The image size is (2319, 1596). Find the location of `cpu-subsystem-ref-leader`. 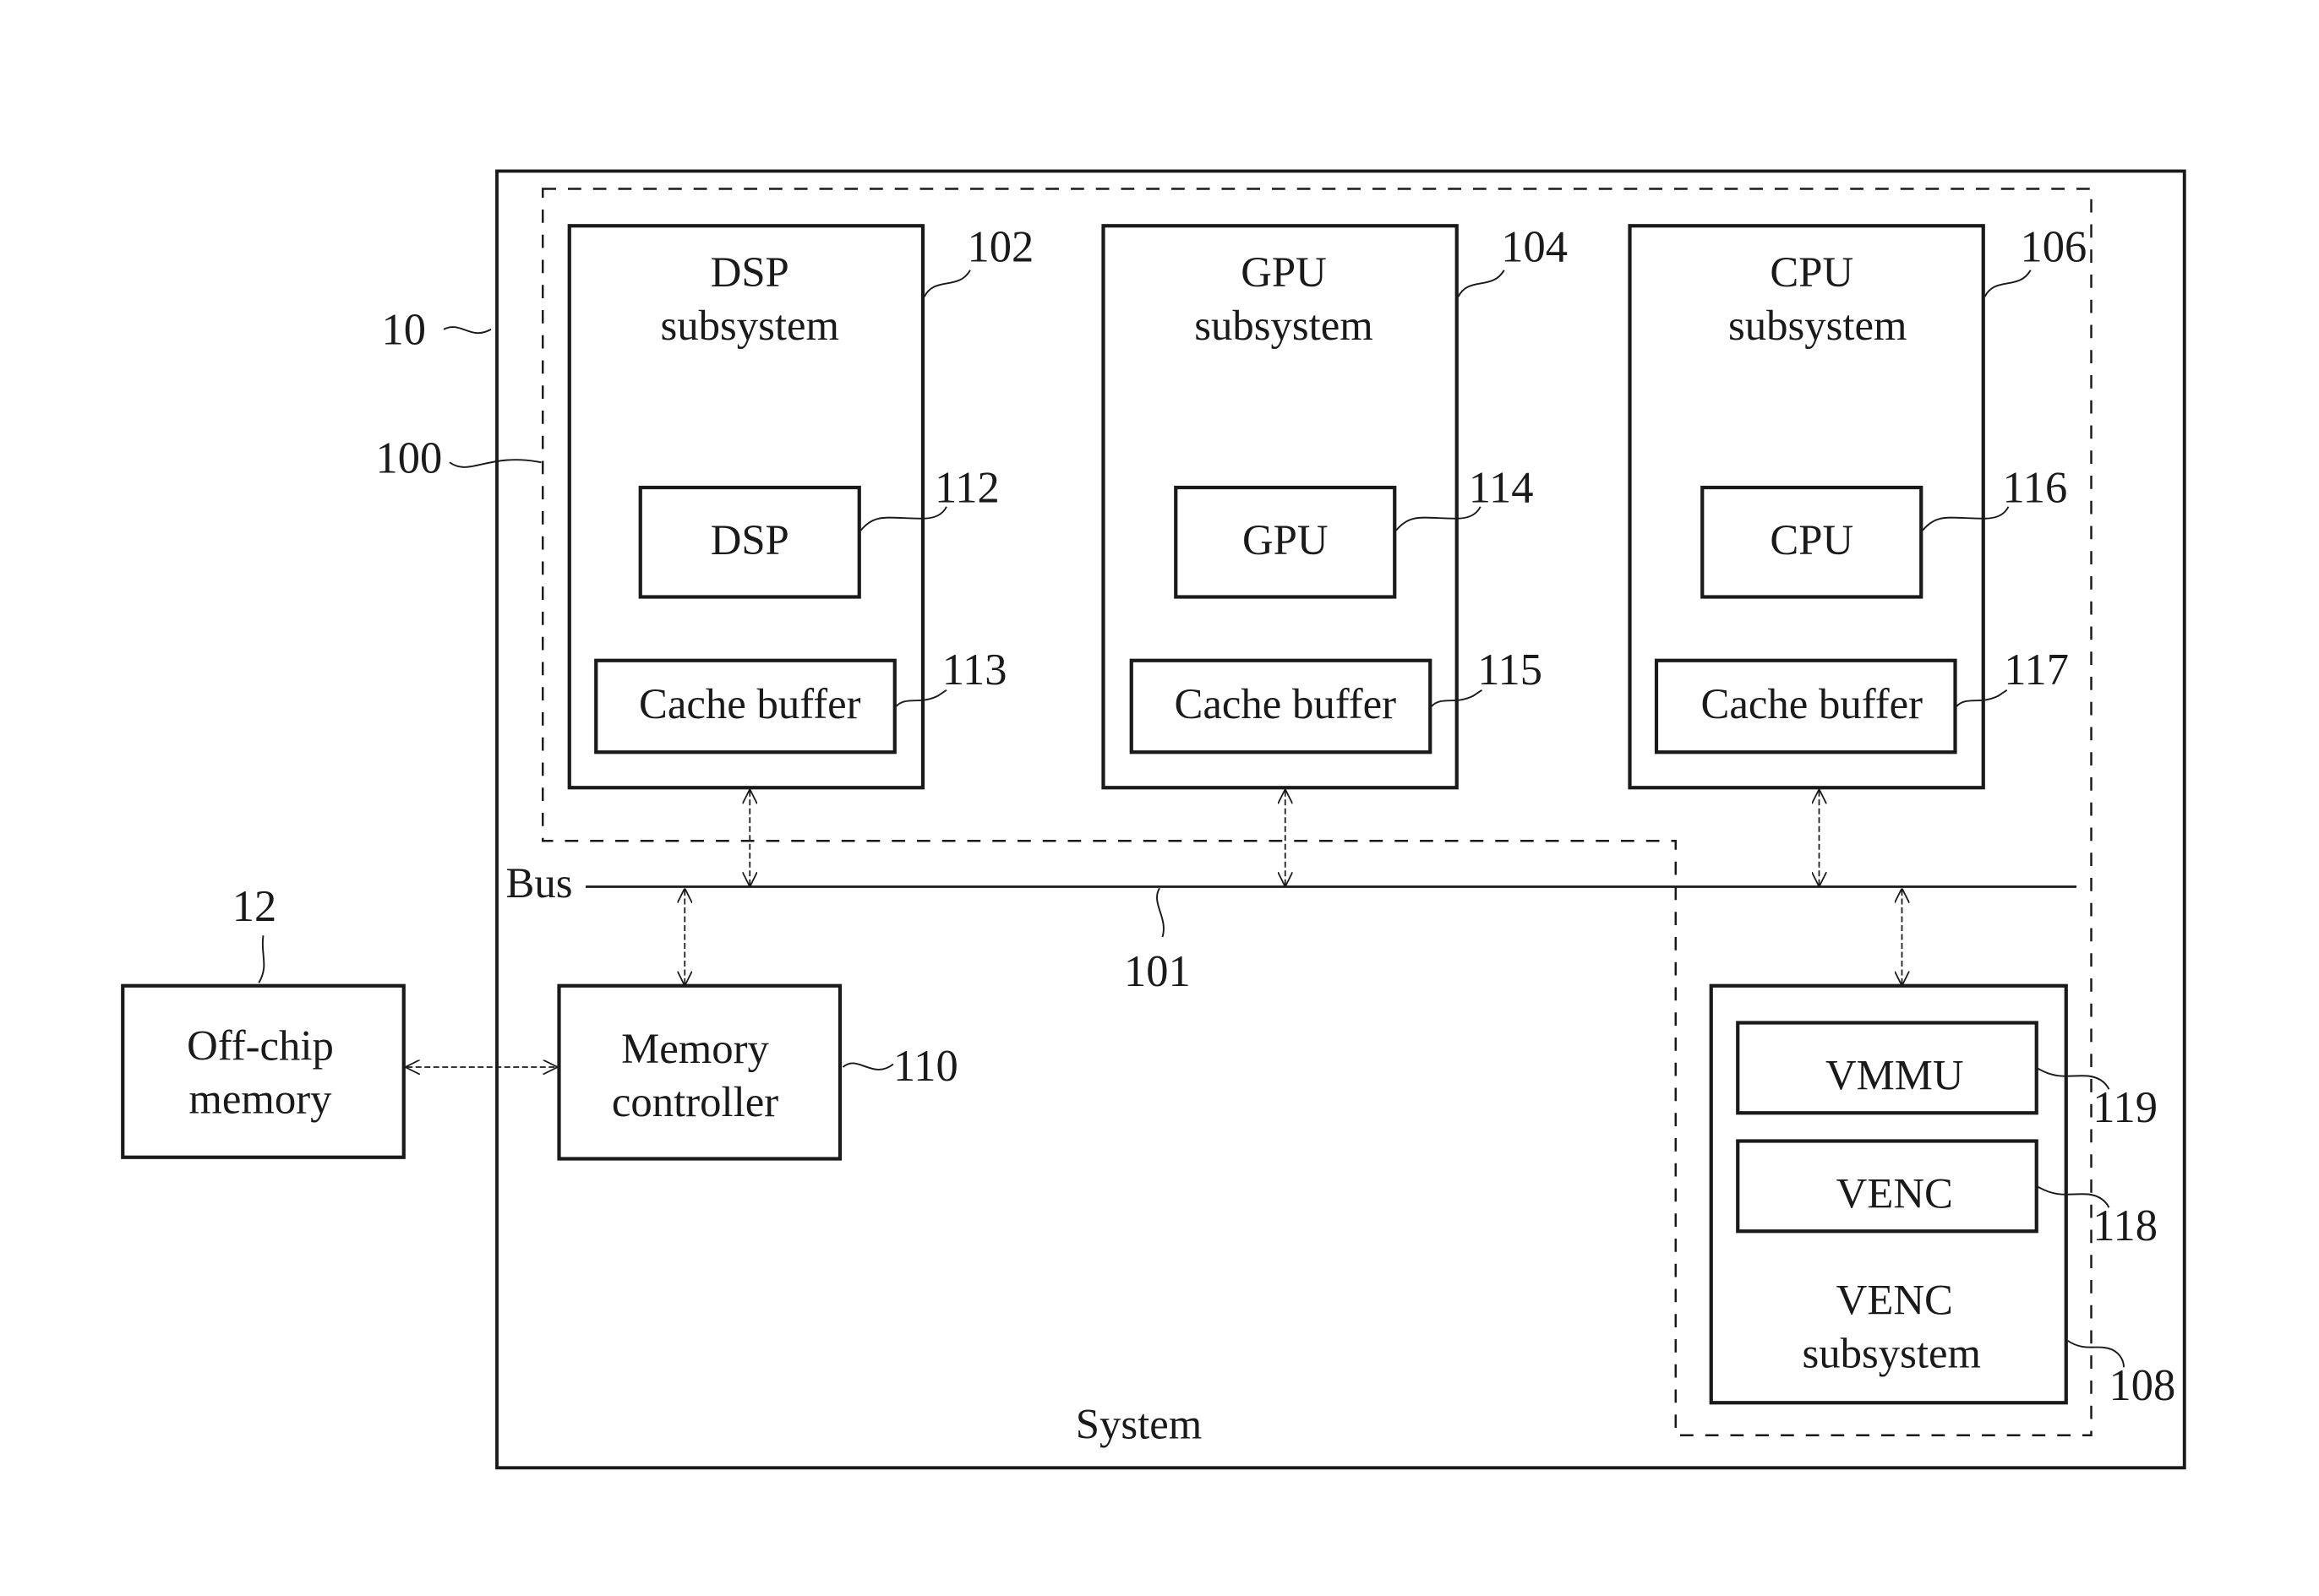

cpu-subsystem-ref-leader is located at coordinates (2007, 283).